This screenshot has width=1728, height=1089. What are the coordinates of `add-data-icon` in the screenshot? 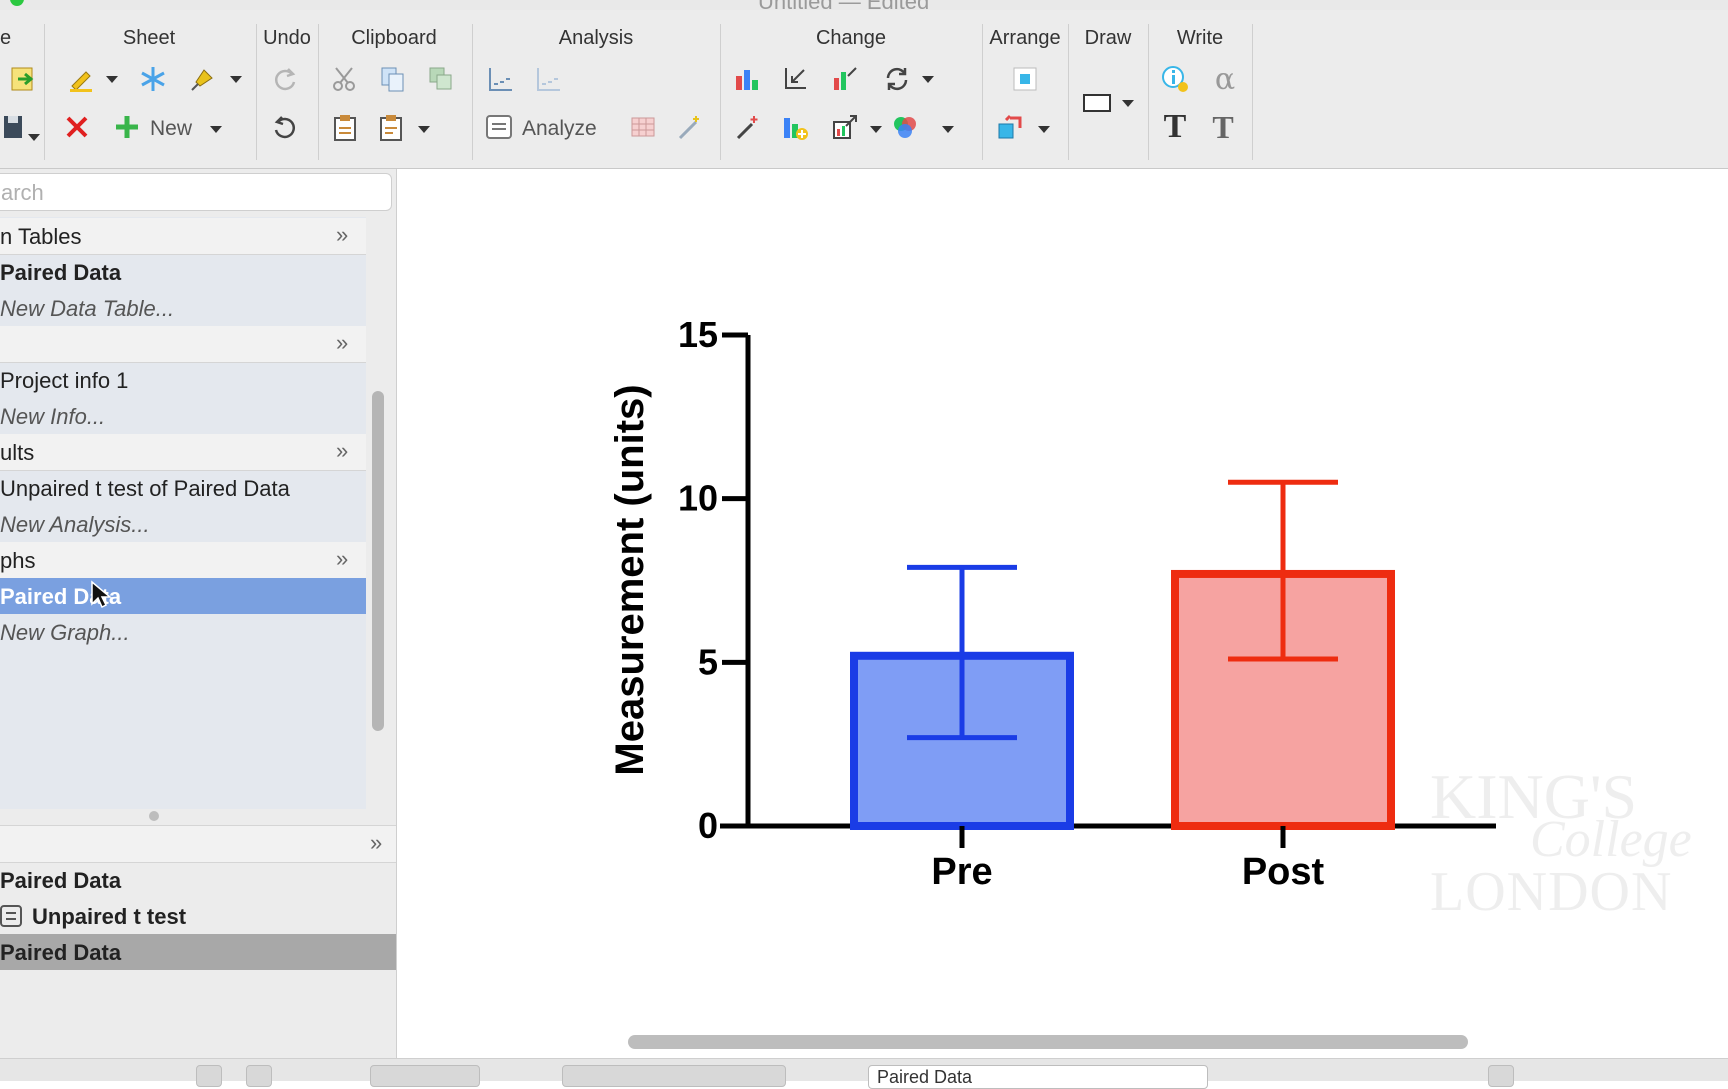 It's located at (795, 127).